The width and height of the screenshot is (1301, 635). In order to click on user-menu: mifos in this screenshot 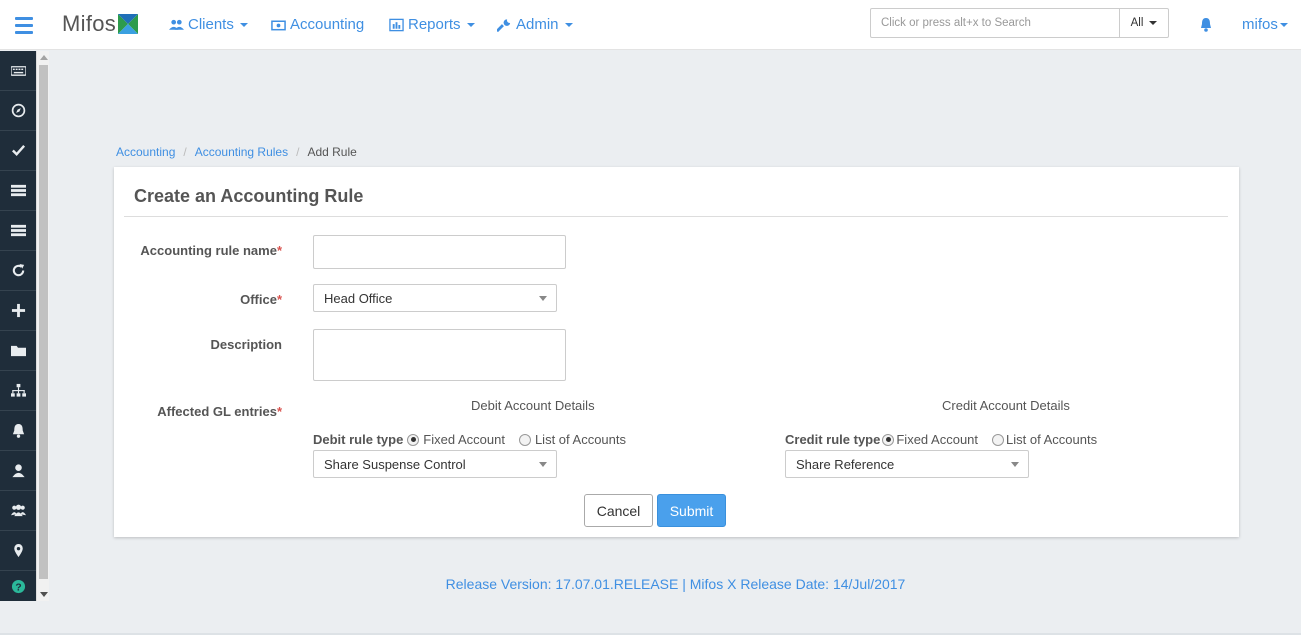, I will do `click(1265, 24)`.